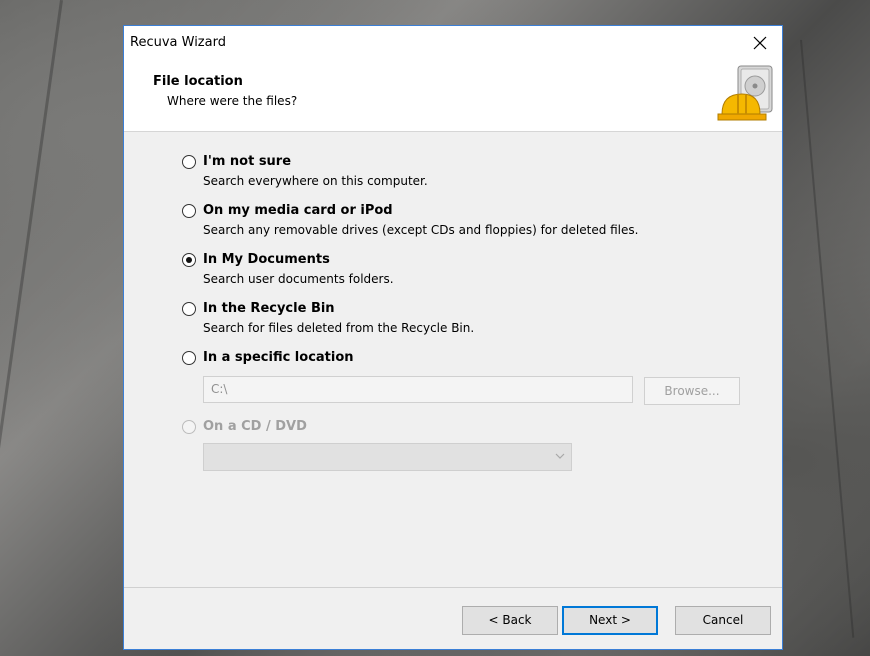 The width and height of the screenshot is (870, 656). I want to click on option-description: Search user documents folders., so click(298, 279).